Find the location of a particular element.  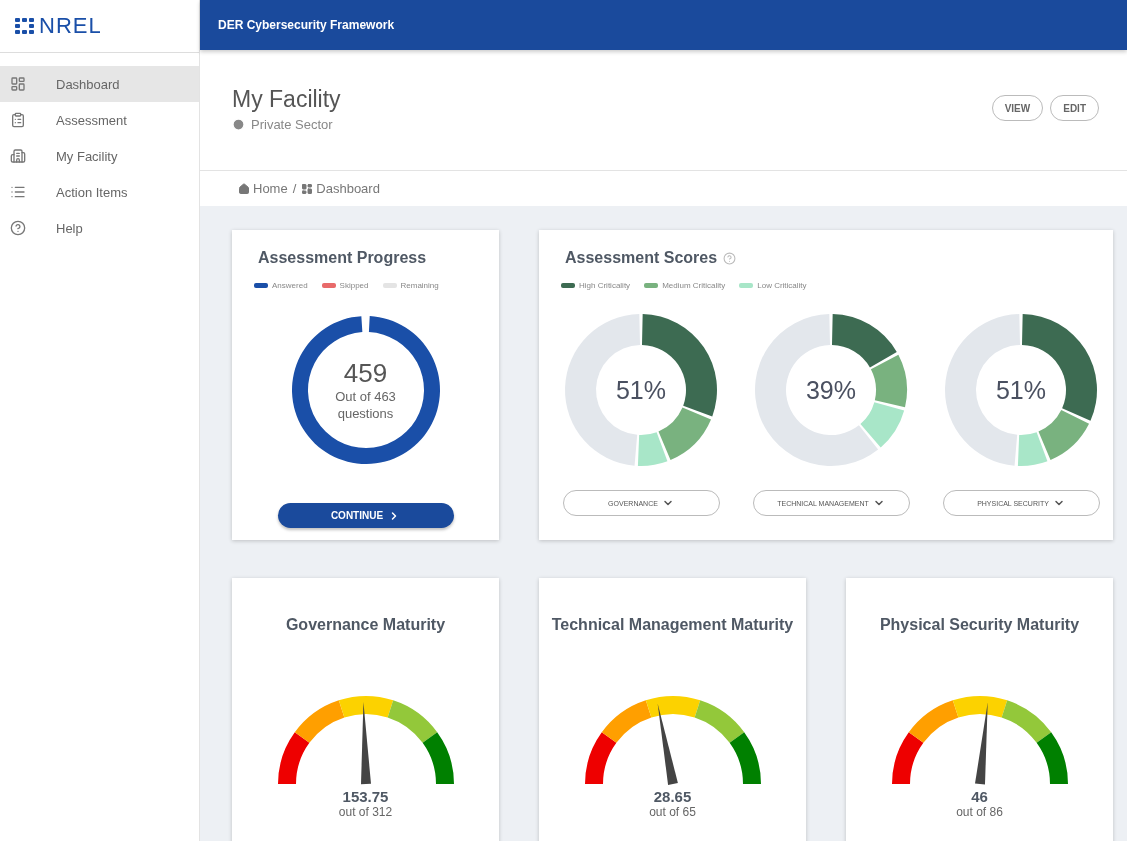

sidebar-item: Action Items is located at coordinates (99, 192).